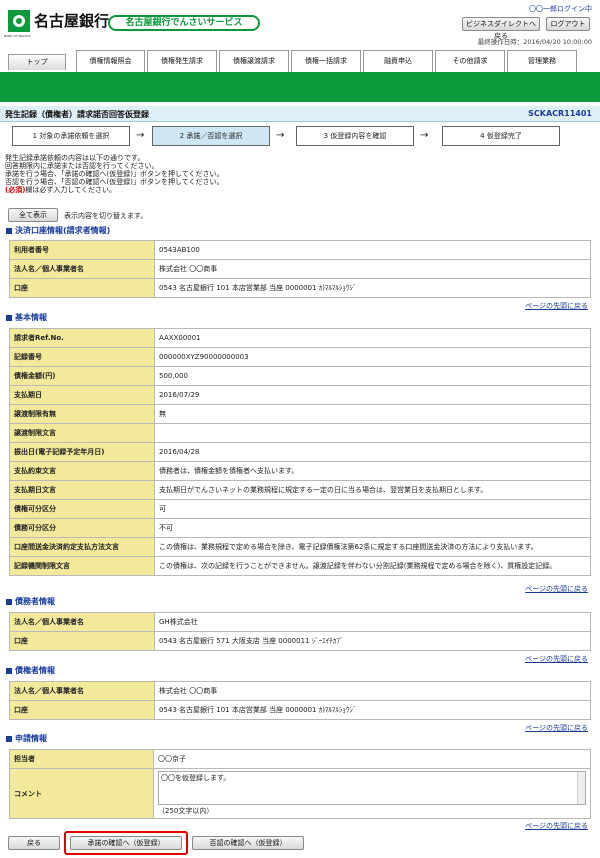  I want to click on row-value: 500,000, so click(372, 376).